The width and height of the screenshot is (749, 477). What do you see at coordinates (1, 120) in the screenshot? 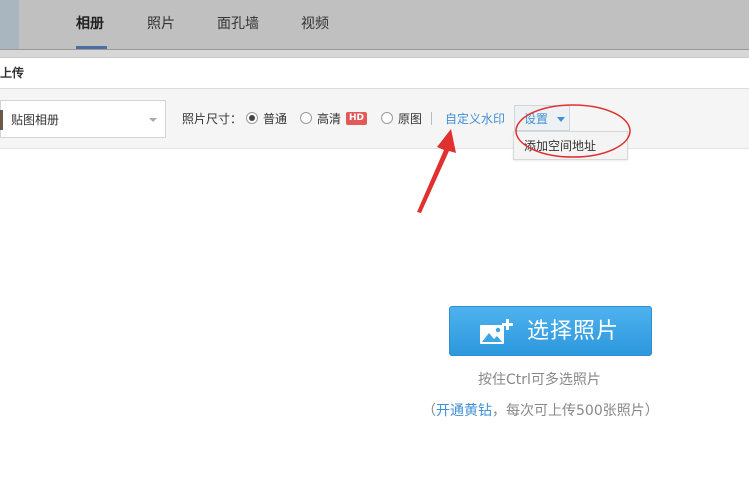
I see `album-thumbnail` at bounding box center [1, 120].